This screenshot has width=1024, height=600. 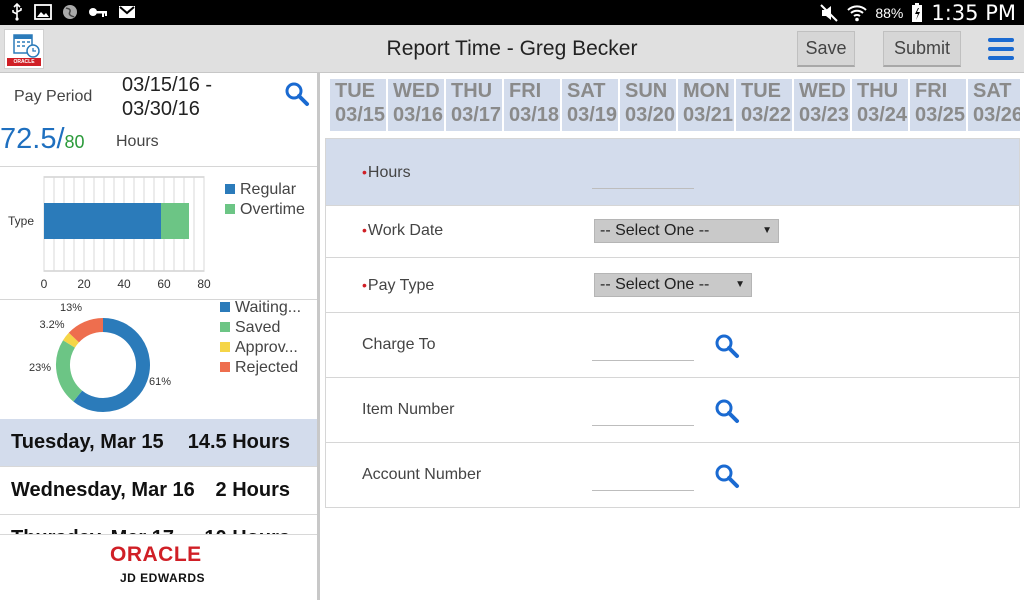 What do you see at coordinates (358, 105) in the screenshot?
I see `day-tab: TUE 03/15` at bounding box center [358, 105].